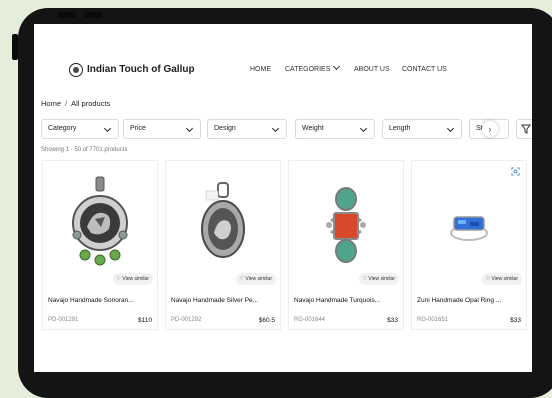 This screenshot has height=398, width=552. I want to click on product-sku: PD-001291, so click(63, 320).